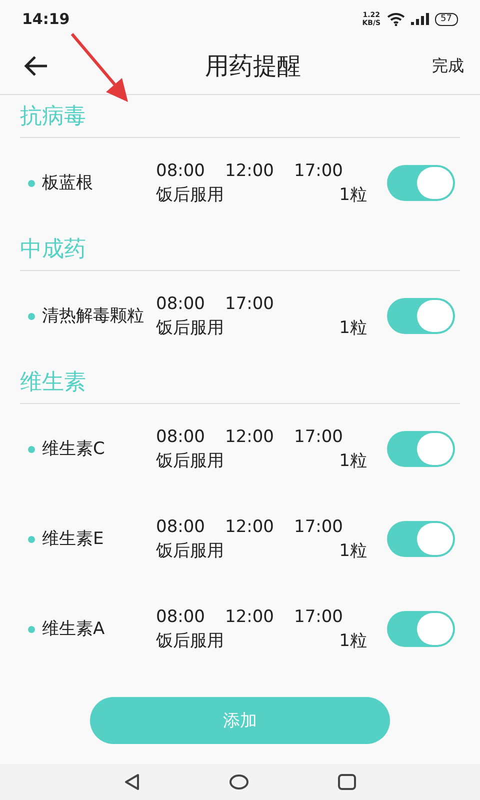 The height and width of the screenshot is (800, 480). What do you see at coordinates (46, 19) in the screenshot?
I see `status-time: 14:19` at bounding box center [46, 19].